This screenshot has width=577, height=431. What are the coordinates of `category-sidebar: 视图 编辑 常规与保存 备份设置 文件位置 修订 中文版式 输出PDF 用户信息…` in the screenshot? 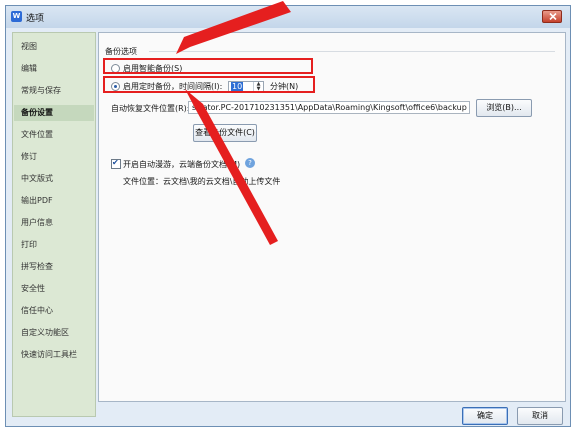 It's located at (54, 224).